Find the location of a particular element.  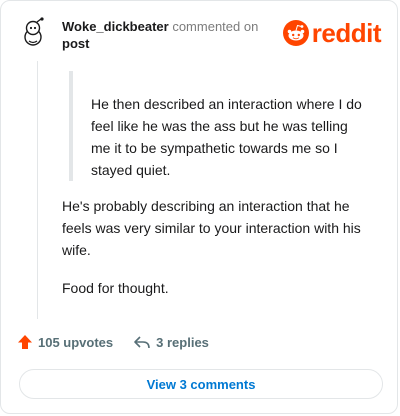

reddit-logo: reddit is located at coordinates (332, 33).